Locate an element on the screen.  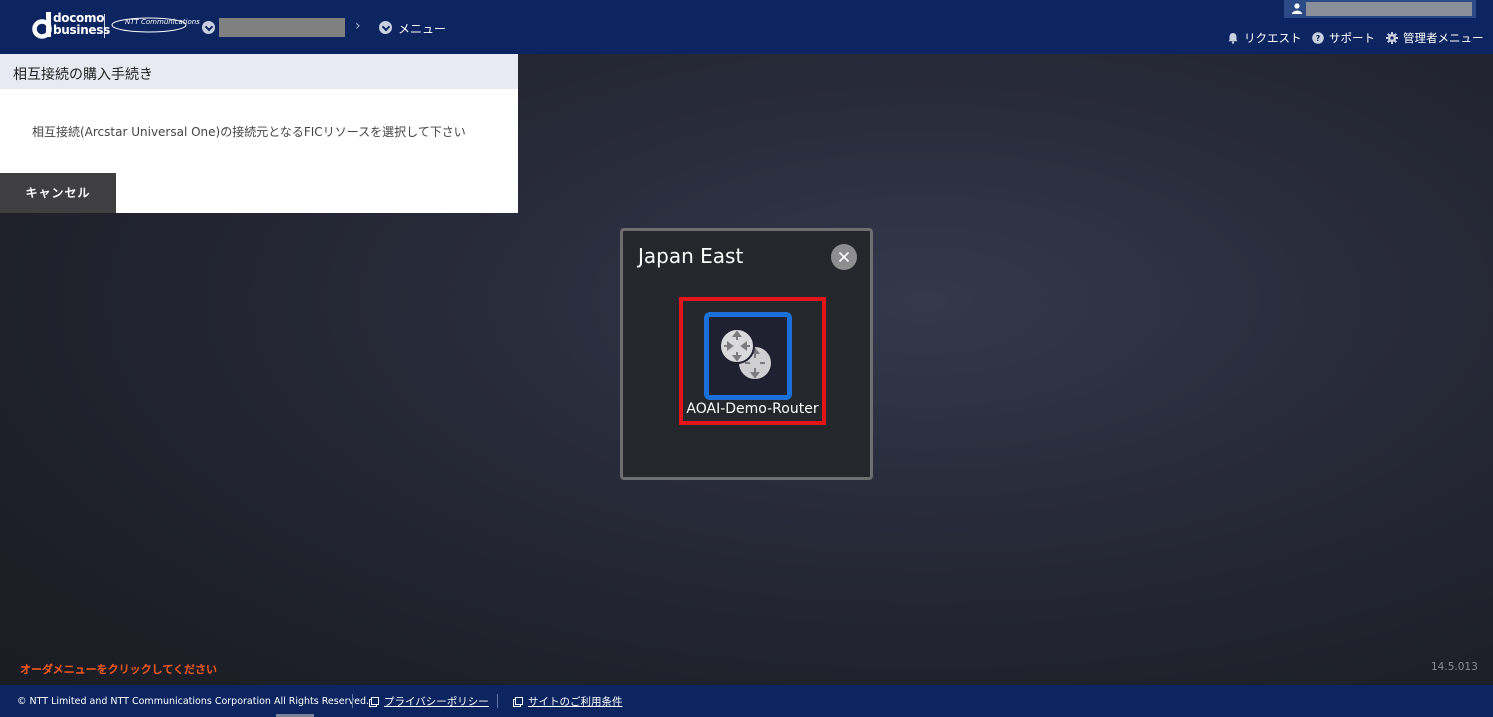
close-icon is located at coordinates (844, 257).